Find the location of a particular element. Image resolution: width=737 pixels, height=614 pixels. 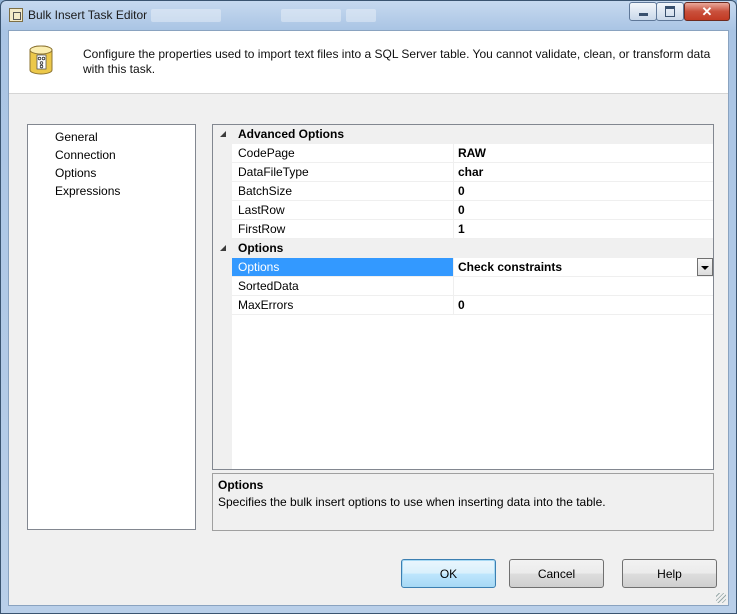

database-icon is located at coordinates (41, 60).